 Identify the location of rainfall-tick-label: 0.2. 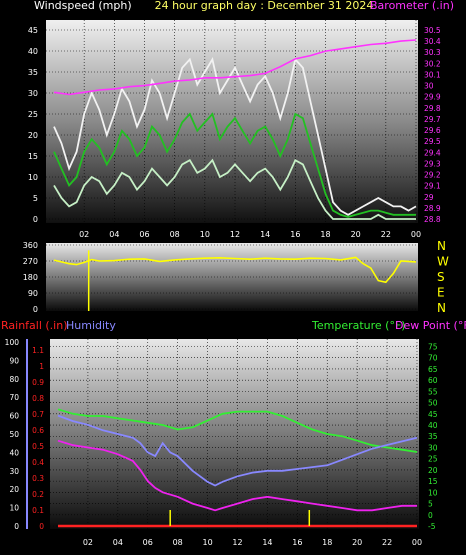
(38, 494).